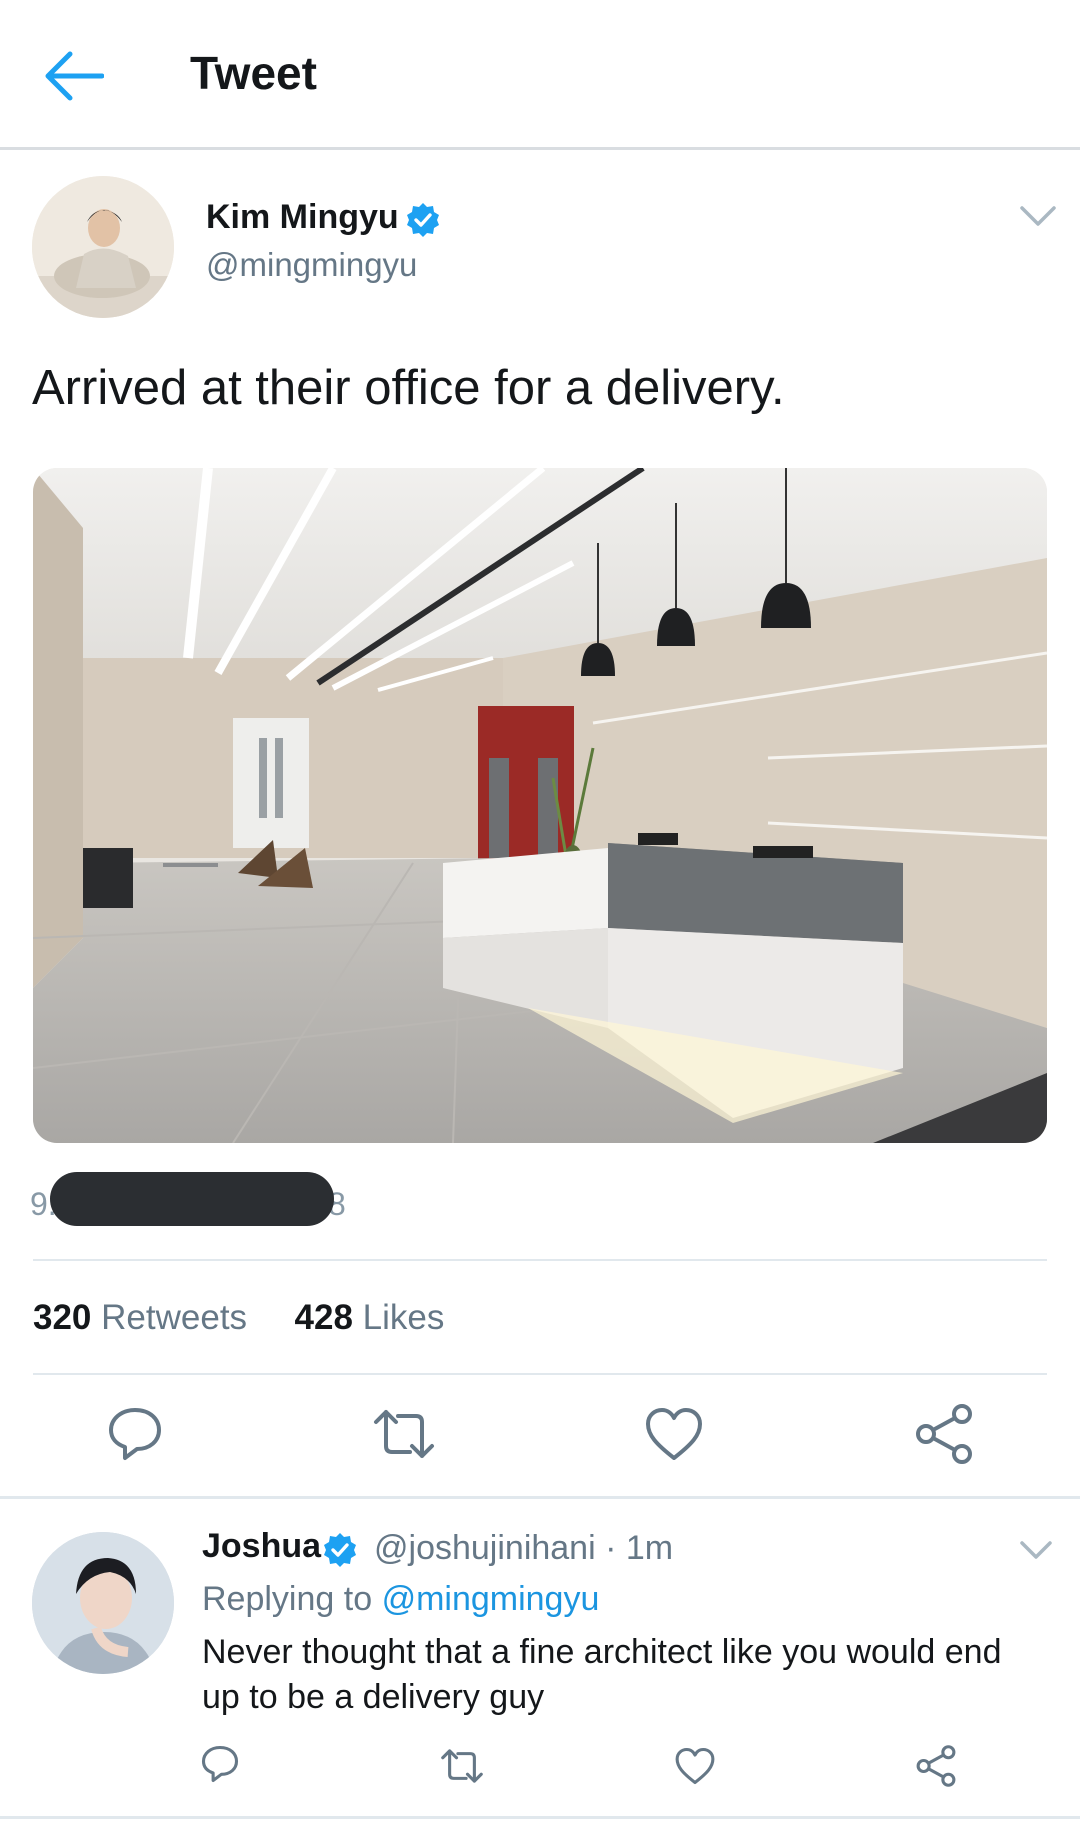  What do you see at coordinates (311, 265) in the screenshot?
I see `author-handle: @mingmingyu` at bounding box center [311, 265].